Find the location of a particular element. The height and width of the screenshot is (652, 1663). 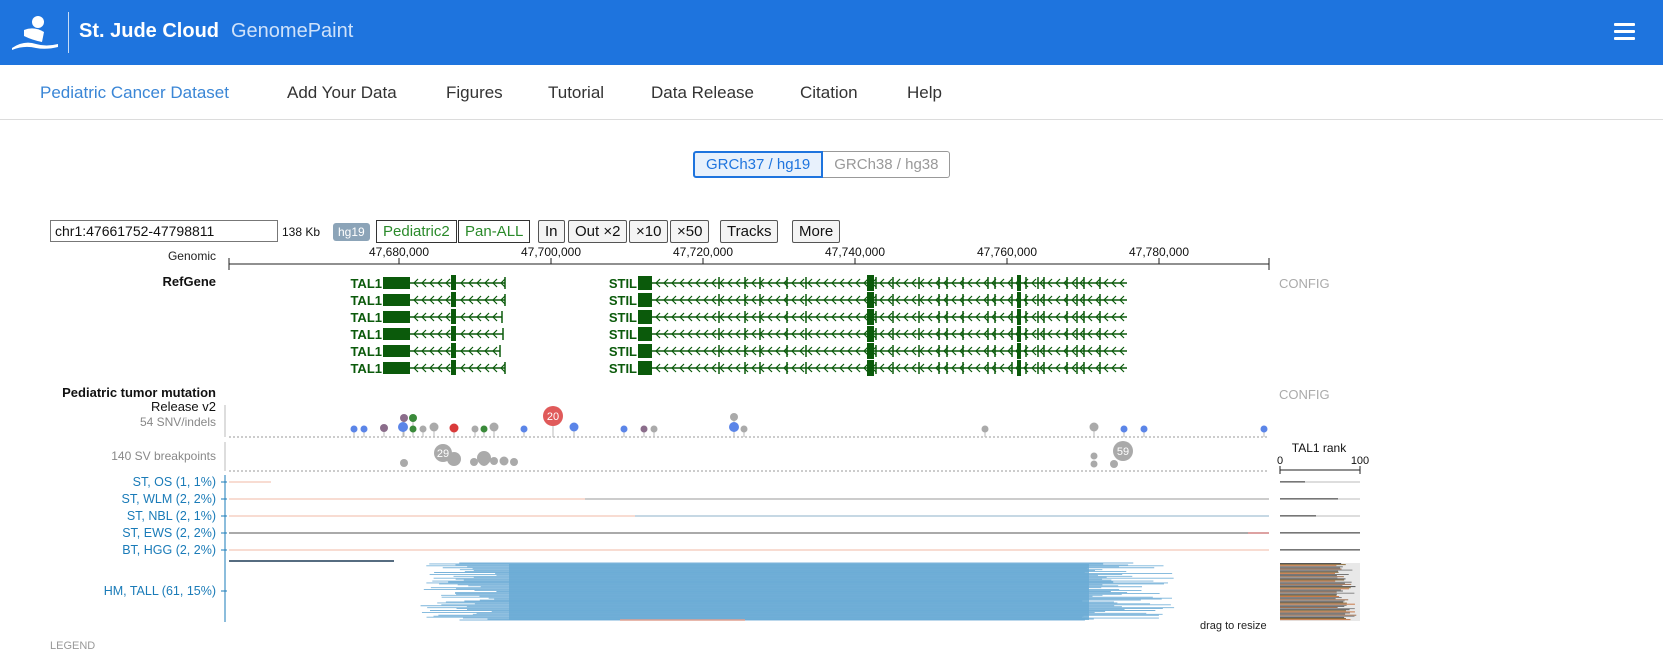

sample-group-label: ST, OS (1, 1%) is located at coordinates (174, 482).